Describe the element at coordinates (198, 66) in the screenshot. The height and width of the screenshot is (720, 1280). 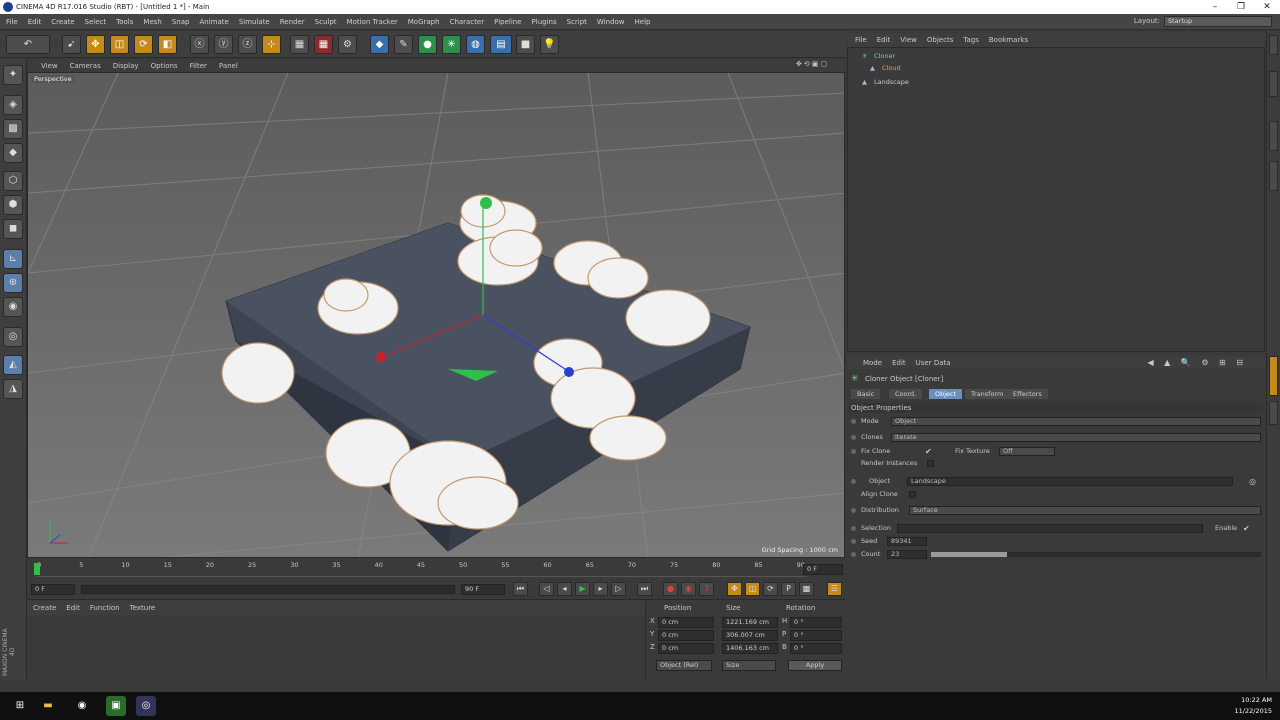
I see `viewport-menu-filter: Filter` at that location.